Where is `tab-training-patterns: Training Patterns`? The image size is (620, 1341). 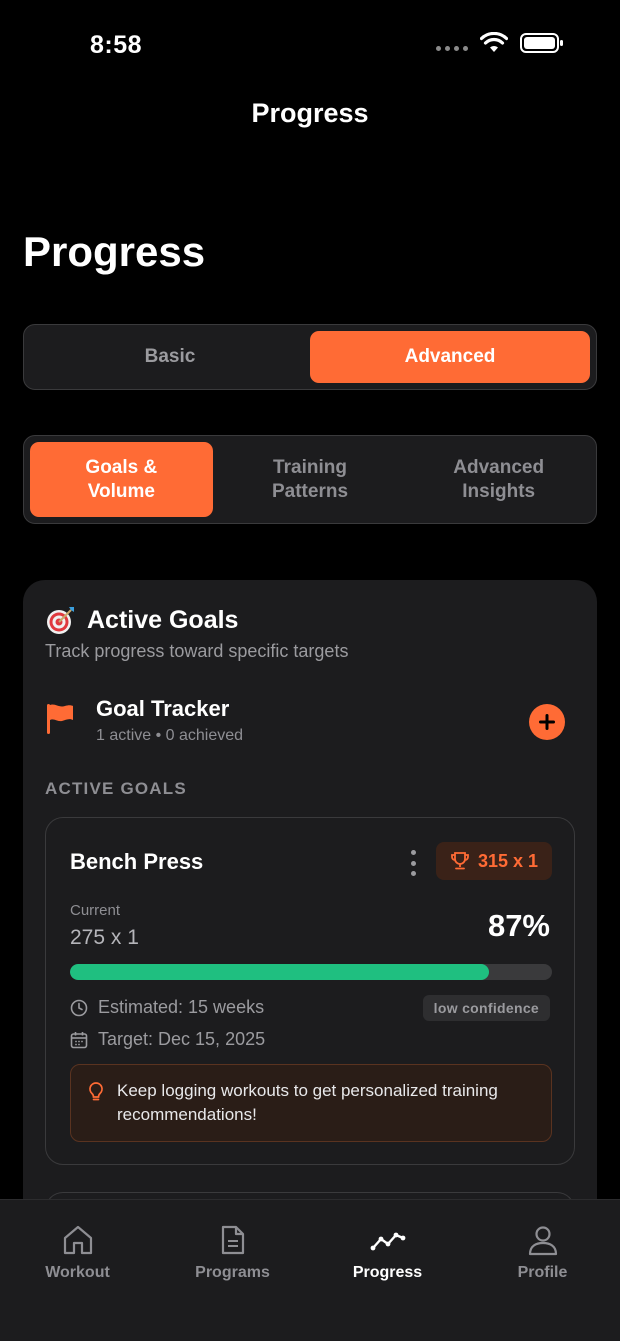
tab-training-patterns: Training Patterns is located at coordinates (310, 479).